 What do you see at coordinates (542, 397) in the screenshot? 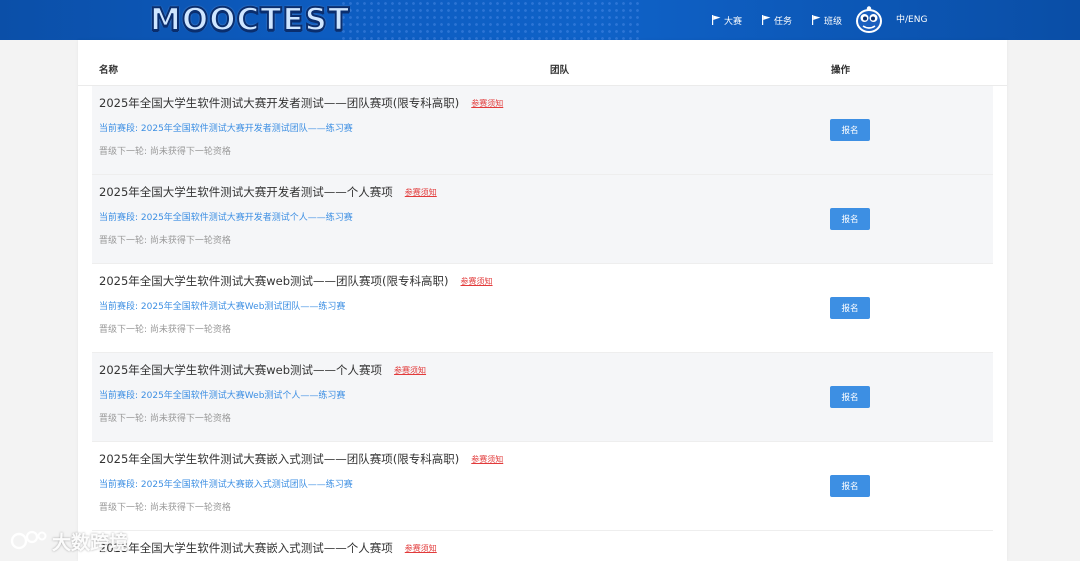
I see `table-row: 2025年全国大学生软件测试大赛web测试——个人赛项 参赛须知 当前赛段` at bounding box center [542, 397].